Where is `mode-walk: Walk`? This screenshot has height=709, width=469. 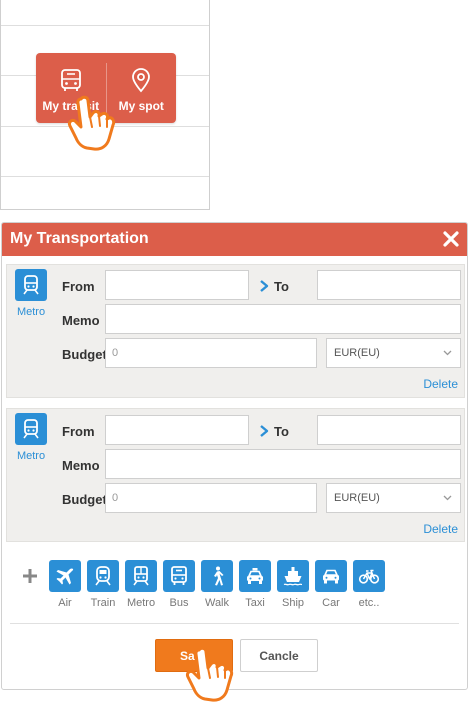
mode-walk: Walk is located at coordinates (217, 584).